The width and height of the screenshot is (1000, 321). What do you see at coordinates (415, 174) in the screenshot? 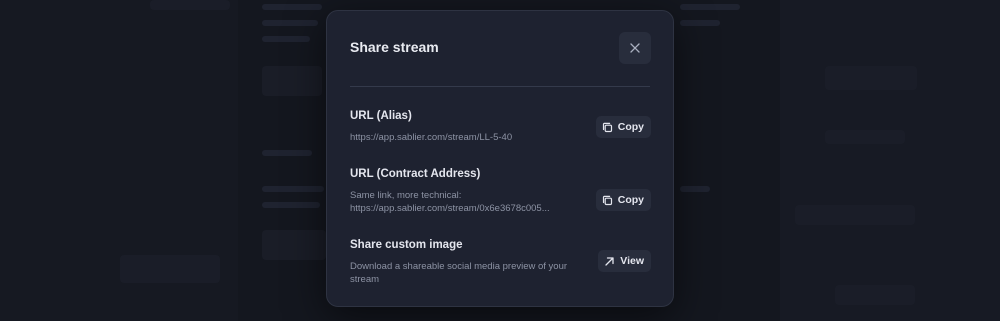
I see `row-title: URL (Contract Address)` at bounding box center [415, 174].